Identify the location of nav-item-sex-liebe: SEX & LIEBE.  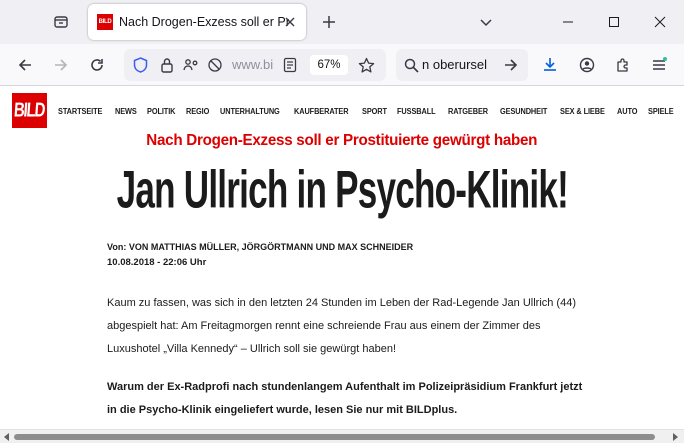
(582, 111).